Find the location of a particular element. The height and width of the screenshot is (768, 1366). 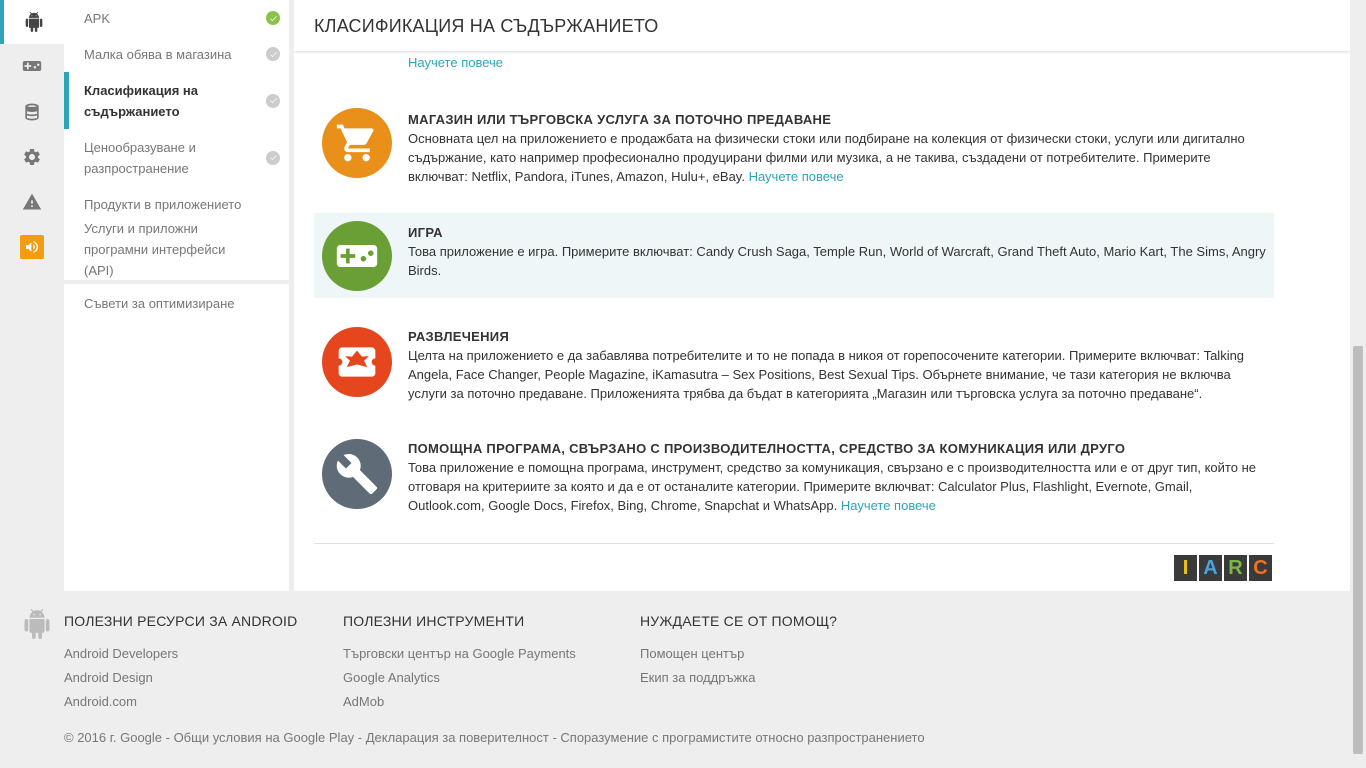

app-rail is located at coordinates (32, 295).